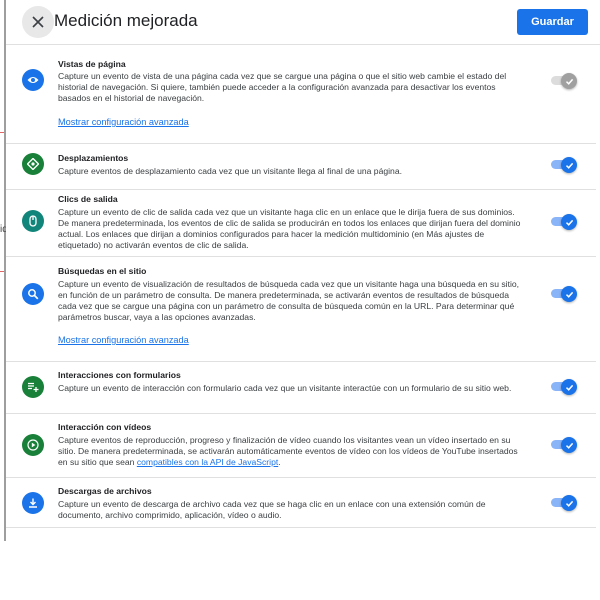 This screenshot has width=600, height=600. What do you see at coordinates (105, 427) in the screenshot?
I see `section-title: Interacción con vídeos` at bounding box center [105, 427].